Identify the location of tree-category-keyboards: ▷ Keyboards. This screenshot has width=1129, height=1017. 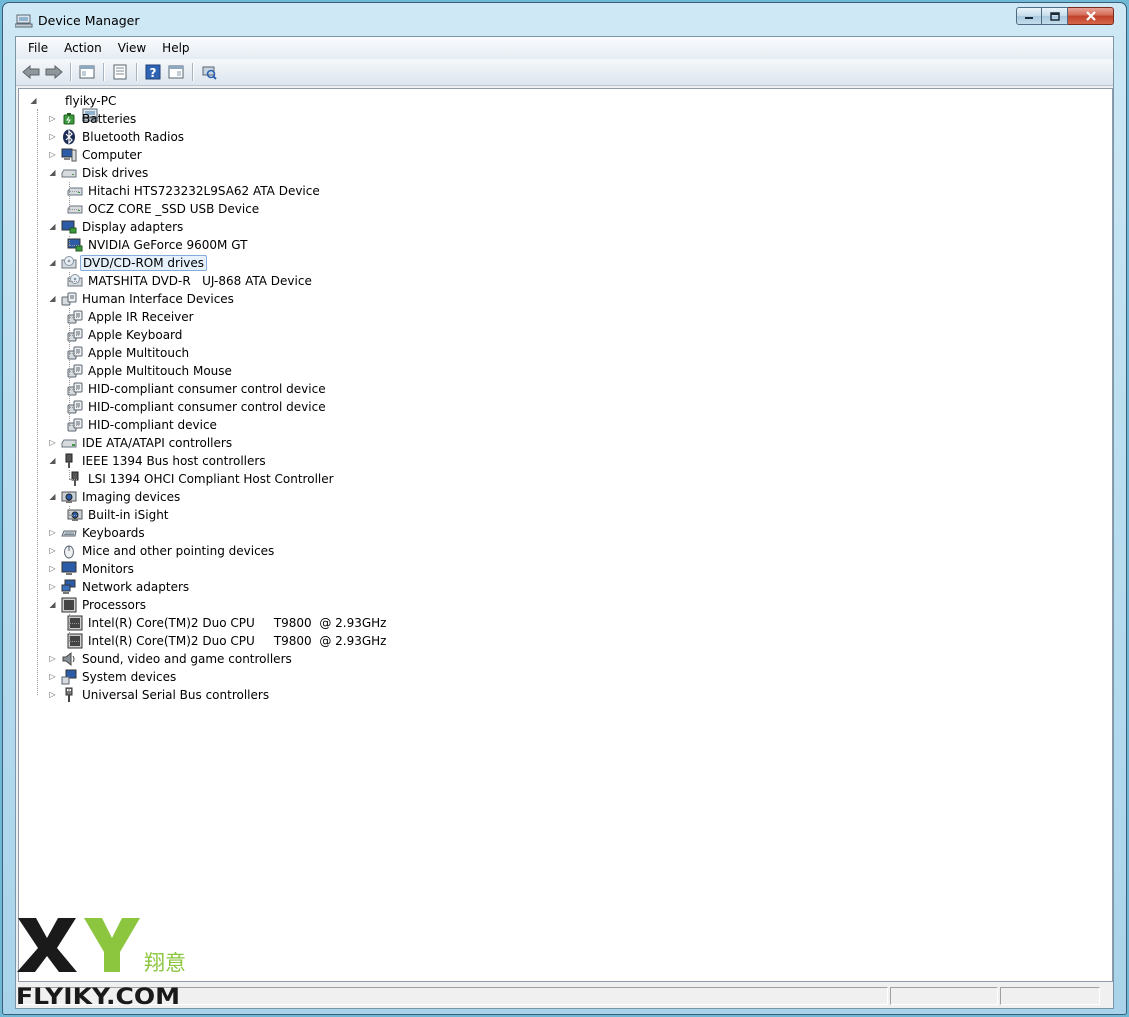
(97, 533).